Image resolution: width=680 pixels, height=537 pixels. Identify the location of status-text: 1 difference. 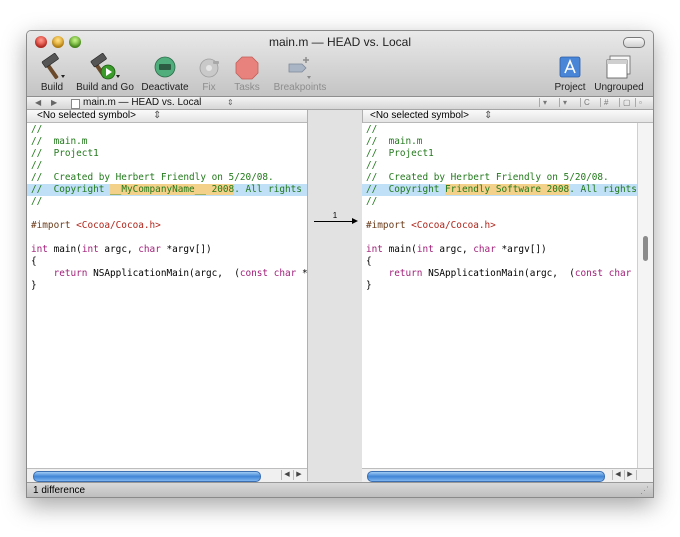
(59, 490).